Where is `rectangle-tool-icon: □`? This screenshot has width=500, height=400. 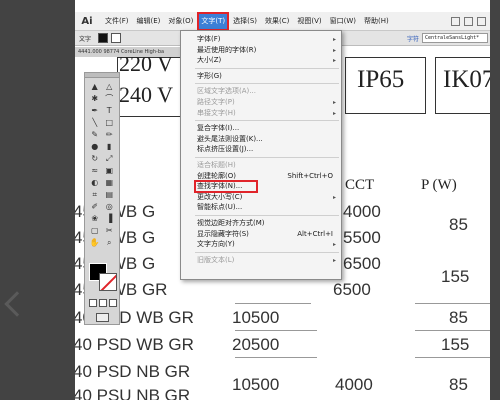 rectangle-tool-icon: □ is located at coordinates (110, 122).